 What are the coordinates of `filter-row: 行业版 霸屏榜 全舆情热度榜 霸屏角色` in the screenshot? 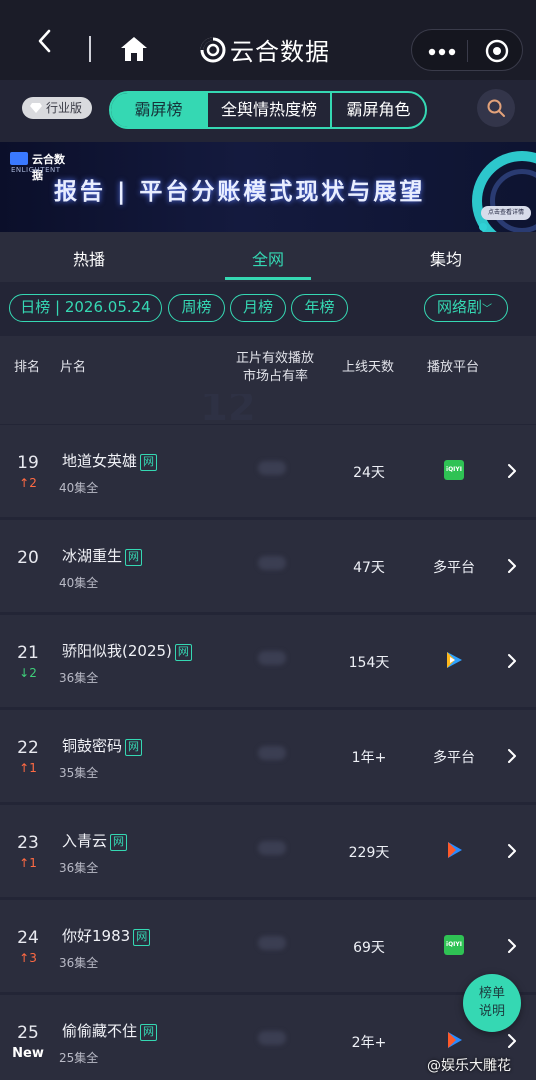 It's located at (268, 111).